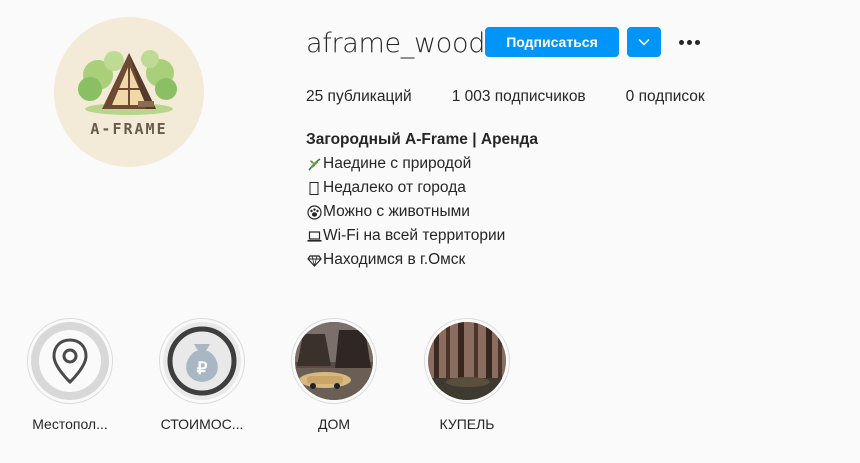  I want to click on suggested-accounts-button, so click(644, 42).